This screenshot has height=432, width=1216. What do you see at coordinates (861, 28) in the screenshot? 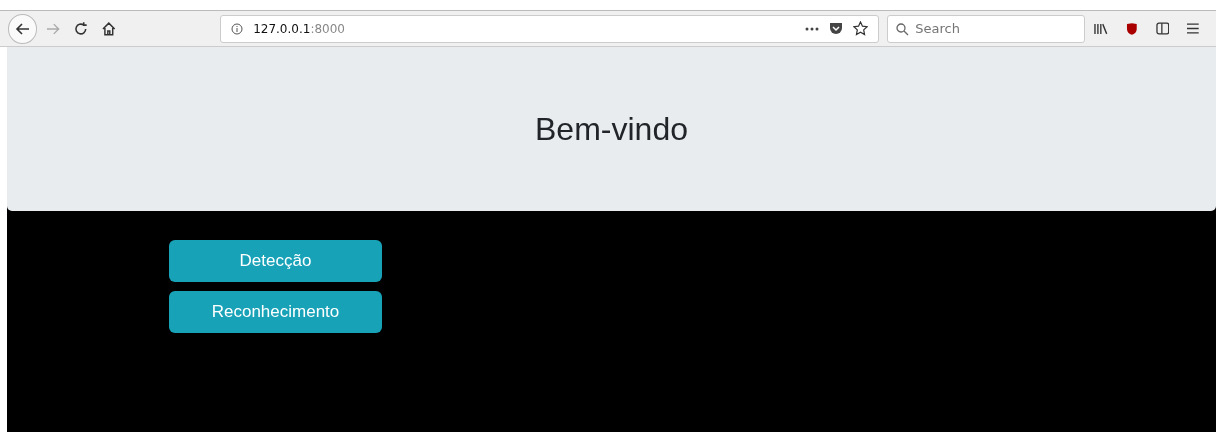
I see `star-icon` at bounding box center [861, 28].